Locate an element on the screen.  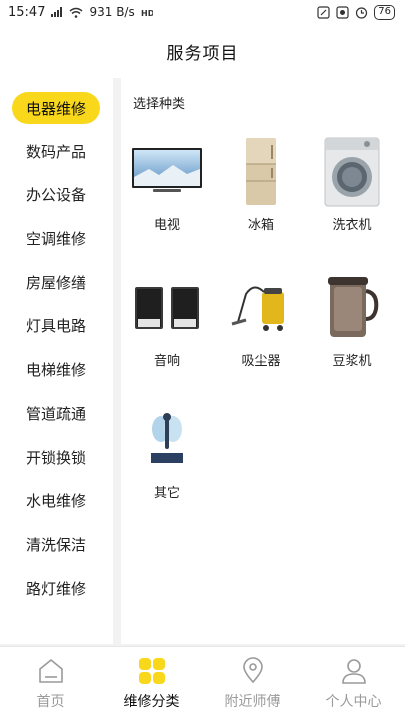
tab-profile: 个人中心 is located at coordinates (353, 683).